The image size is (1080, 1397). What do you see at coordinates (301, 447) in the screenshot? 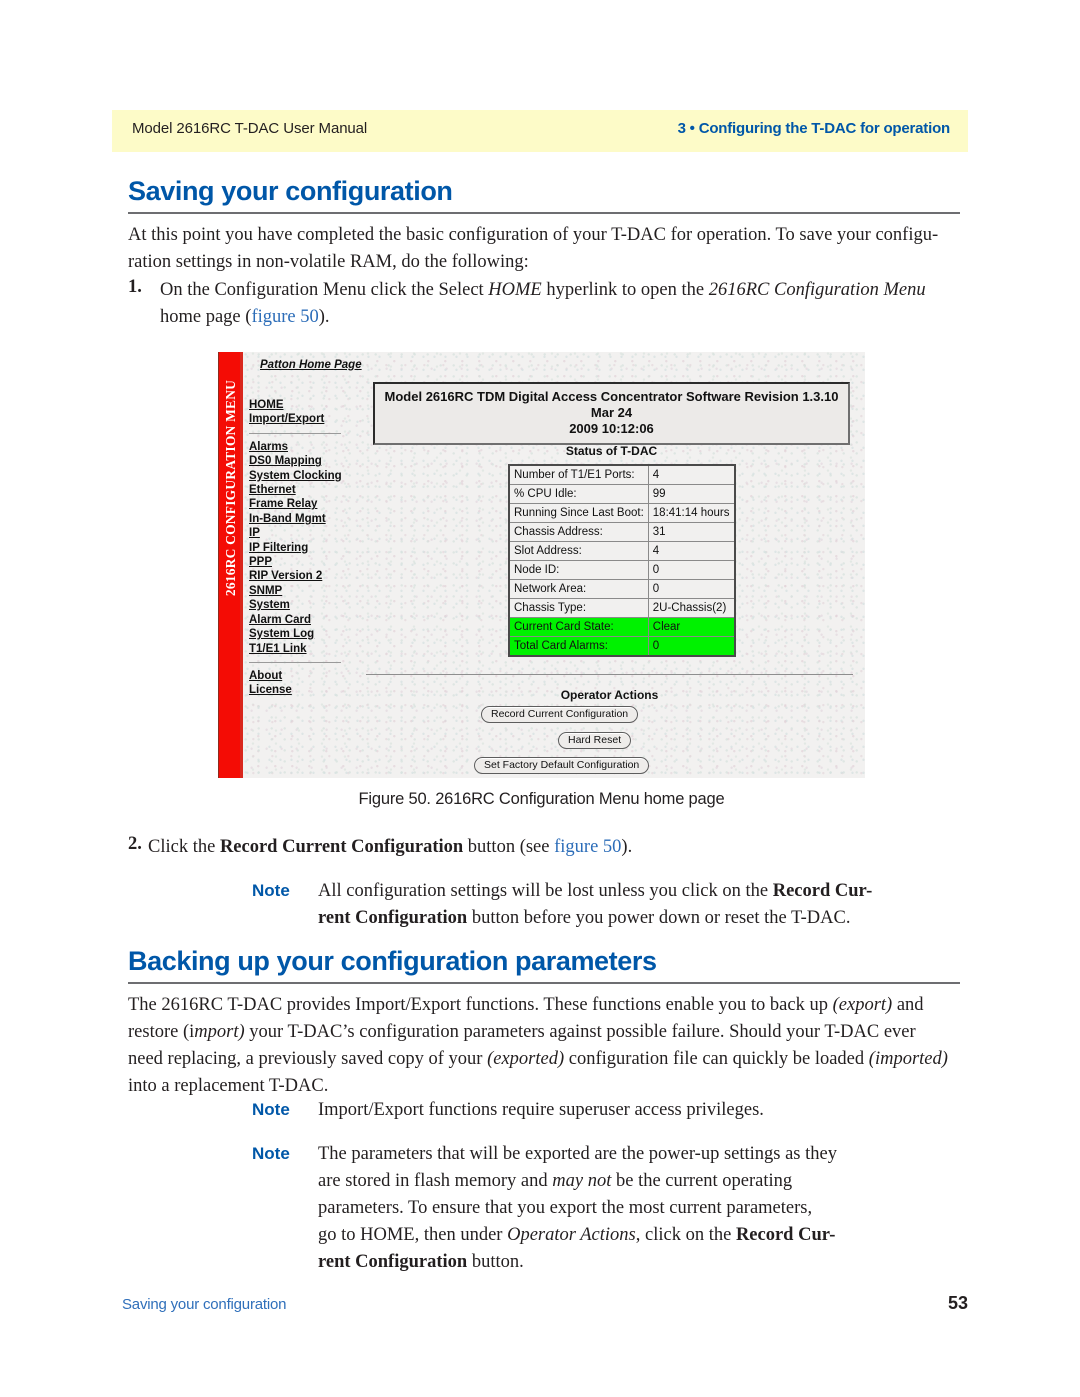
I see `menu-item-alarms: Alarms` at bounding box center [301, 447].